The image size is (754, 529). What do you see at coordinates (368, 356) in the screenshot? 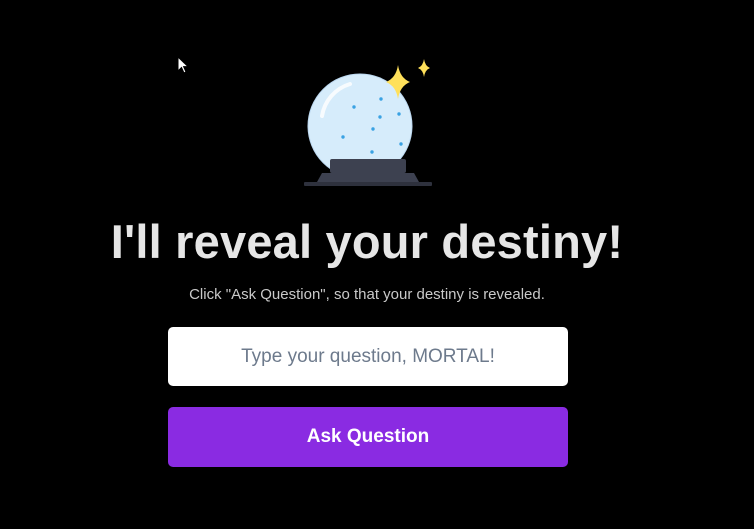
I see `question-input` at bounding box center [368, 356].